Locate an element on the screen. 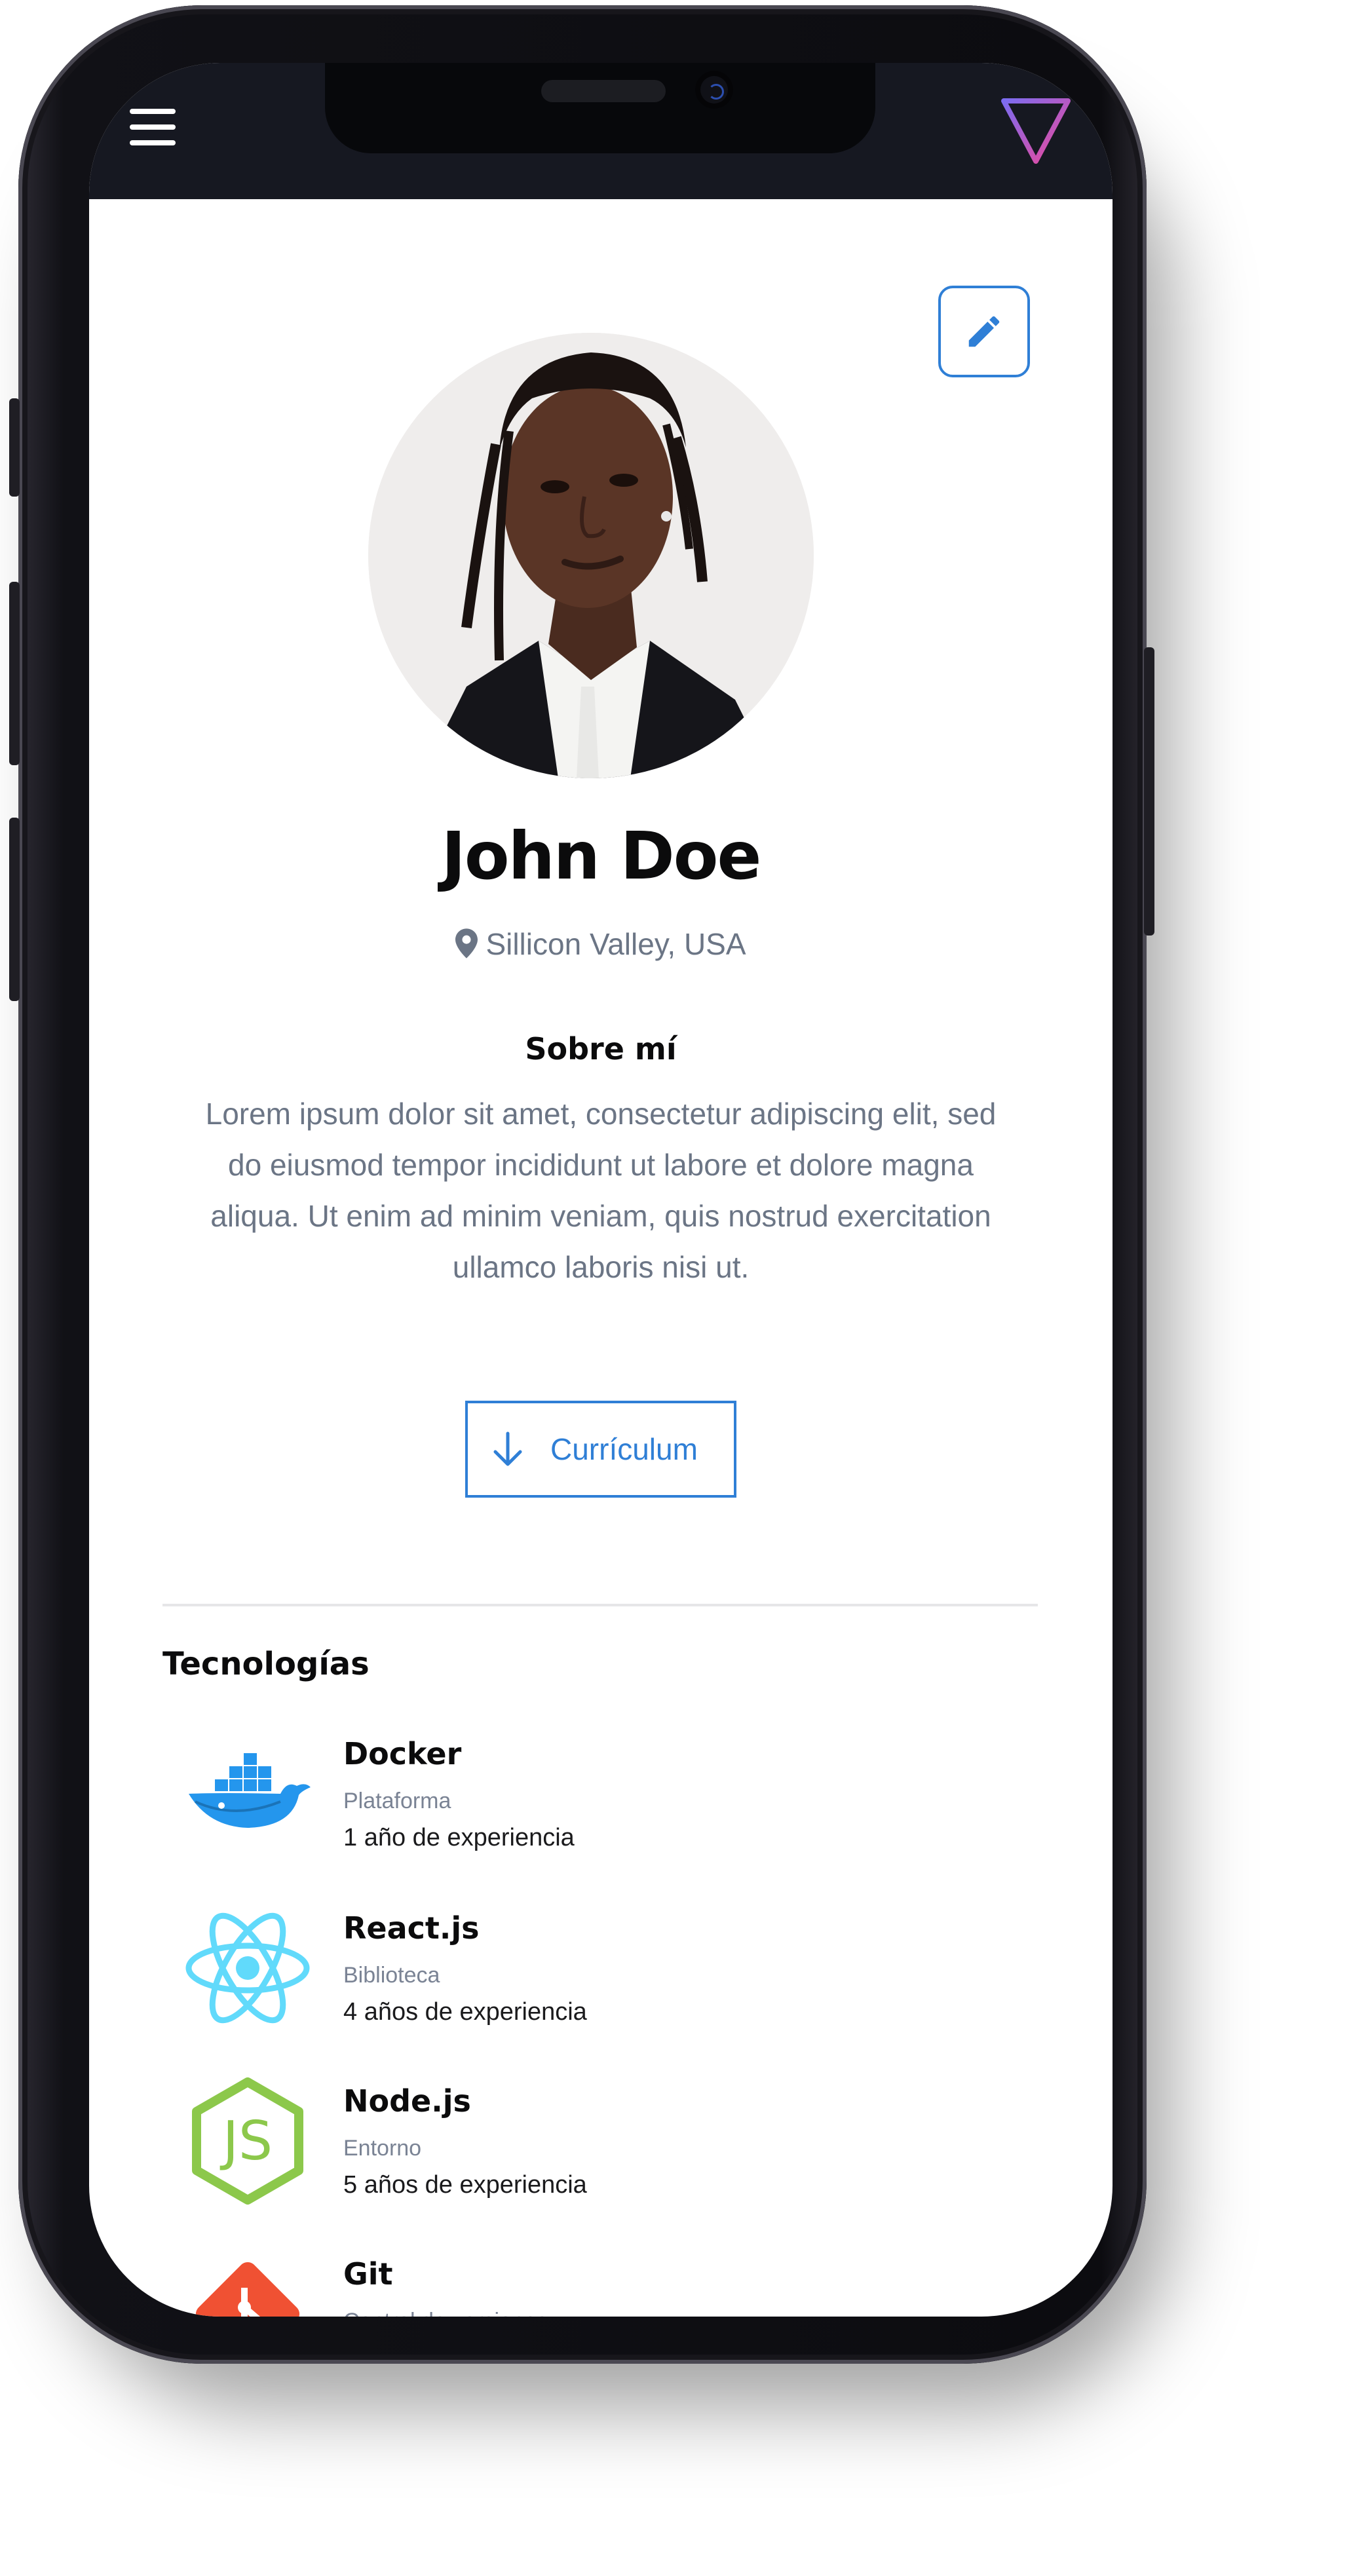  location-text: Sillicon Valley, USA is located at coordinates (615, 944).